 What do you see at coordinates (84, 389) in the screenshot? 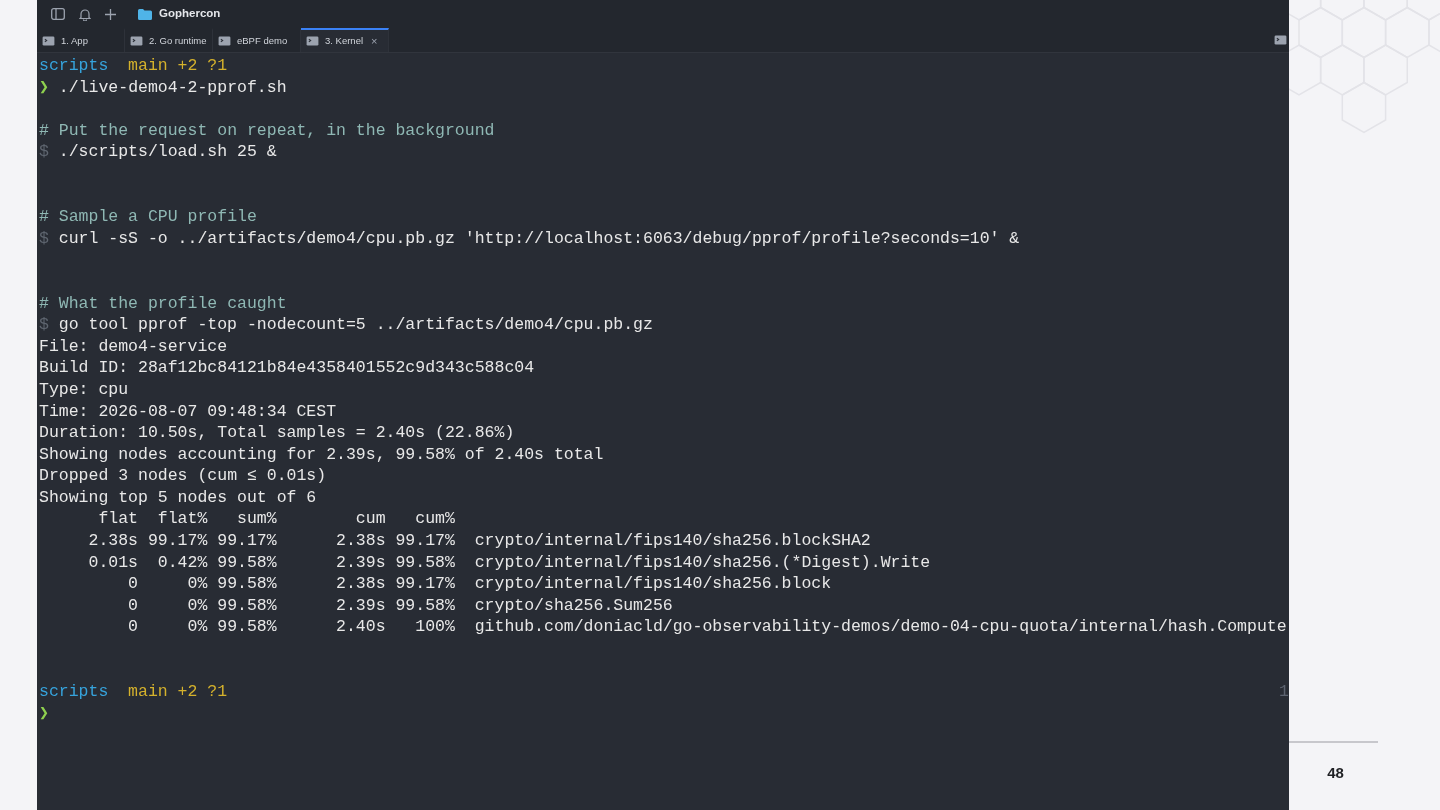
I see `output-text: Type: cpu` at bounding box center [84, 389].